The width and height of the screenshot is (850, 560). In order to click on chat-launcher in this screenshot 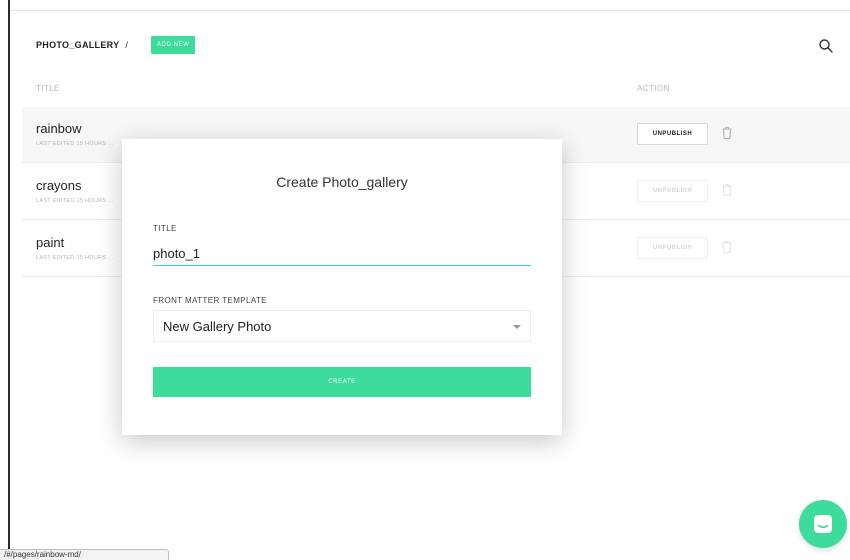, I will do `click(823, 524)`.